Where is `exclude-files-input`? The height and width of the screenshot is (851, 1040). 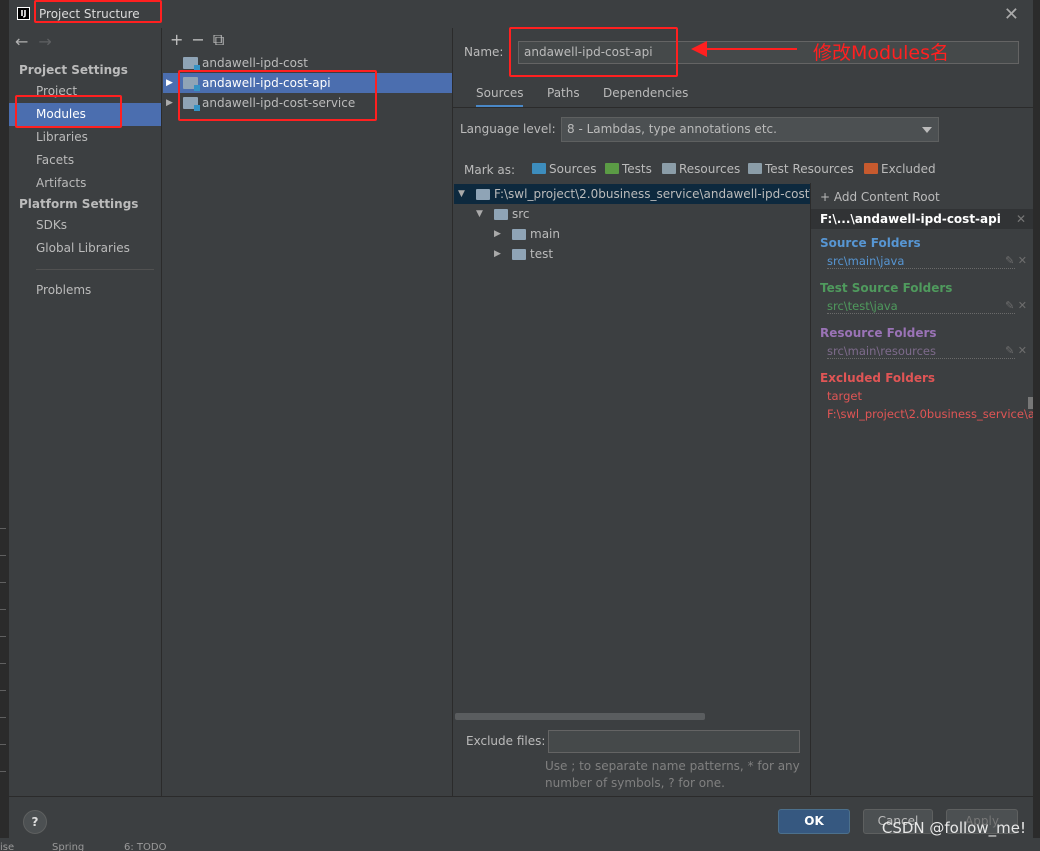
exclude-files-input is located at coordinates (674, 741).